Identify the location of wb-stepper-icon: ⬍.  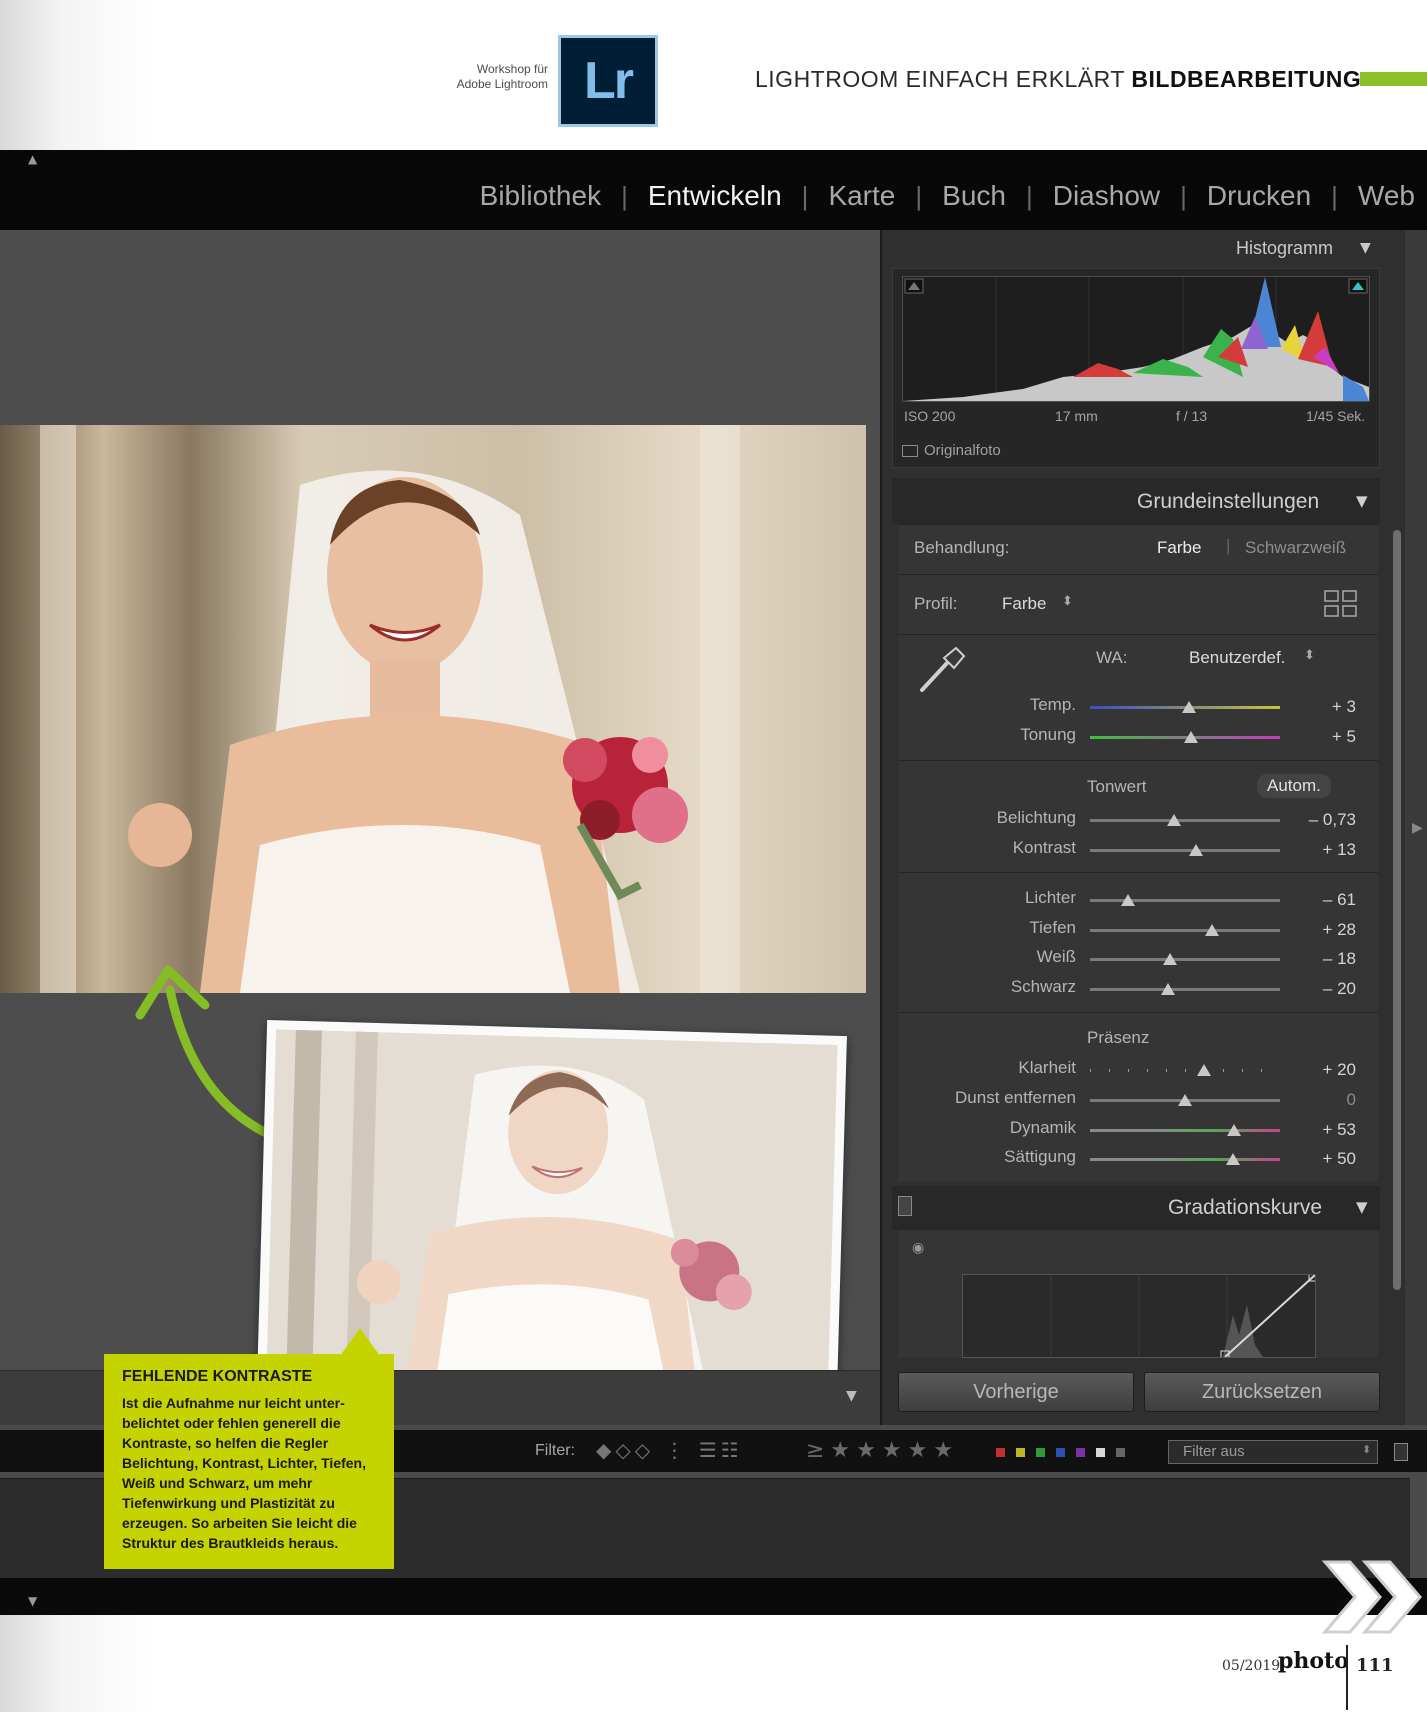
(1309, 655).